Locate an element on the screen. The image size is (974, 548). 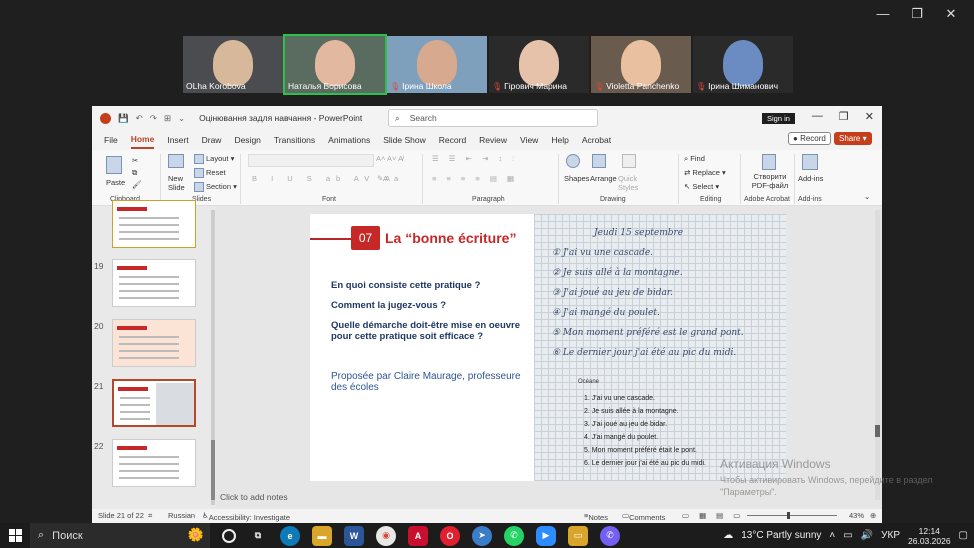
keyboard-language: УКР is located at coordinates (890, 535).